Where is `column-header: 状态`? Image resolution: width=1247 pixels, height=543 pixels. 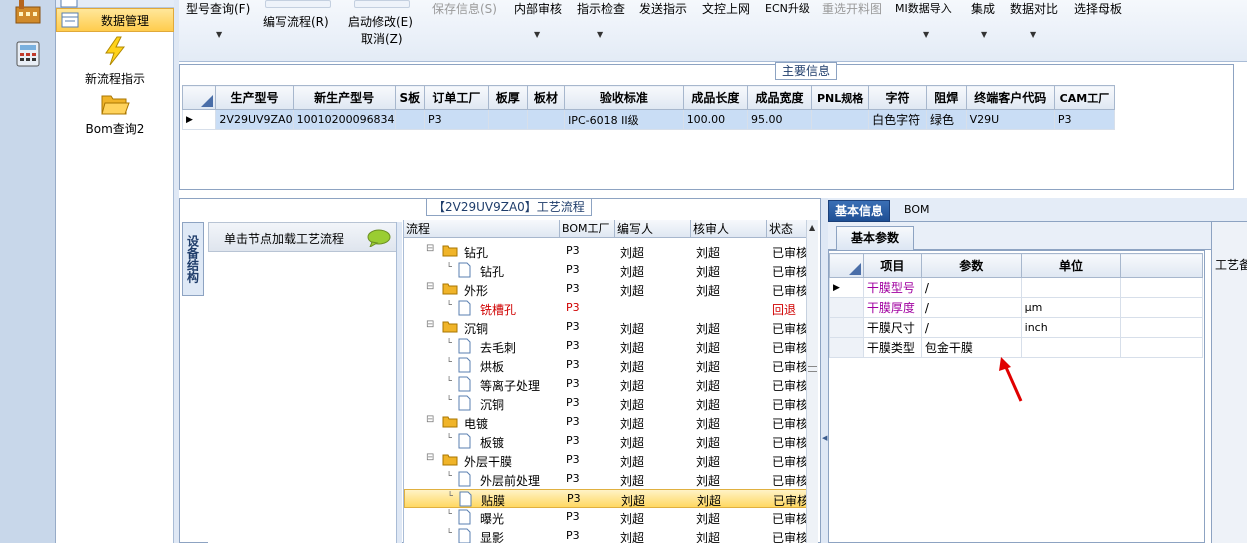 column-header: 状态 is located at coordinates (787, 229).